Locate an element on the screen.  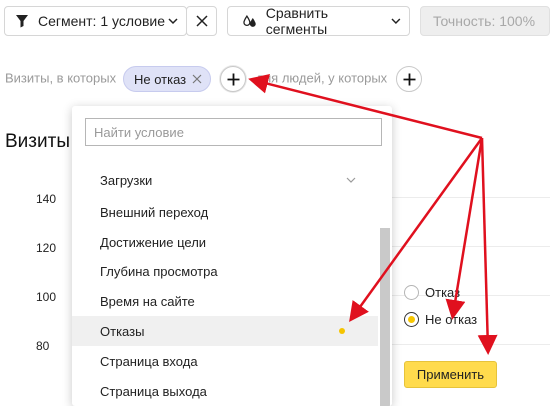
radio-option-bounce: Отказ is located at coordinates (432, 292).